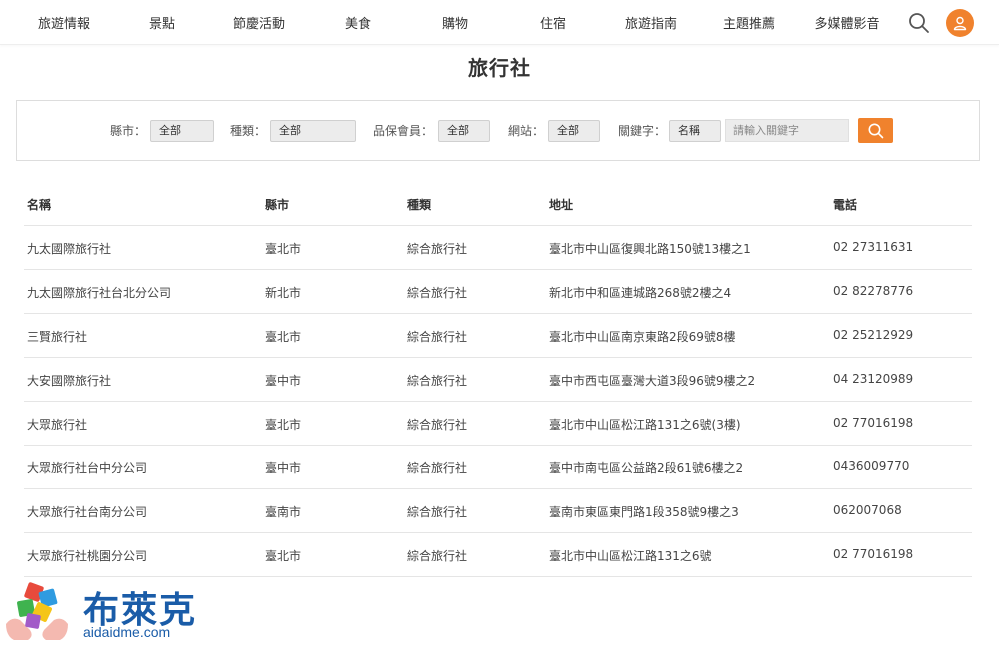 The height and width of the screenshot is (645, 999). I want to click on cell-phone: 062007068, so click(867, 510).